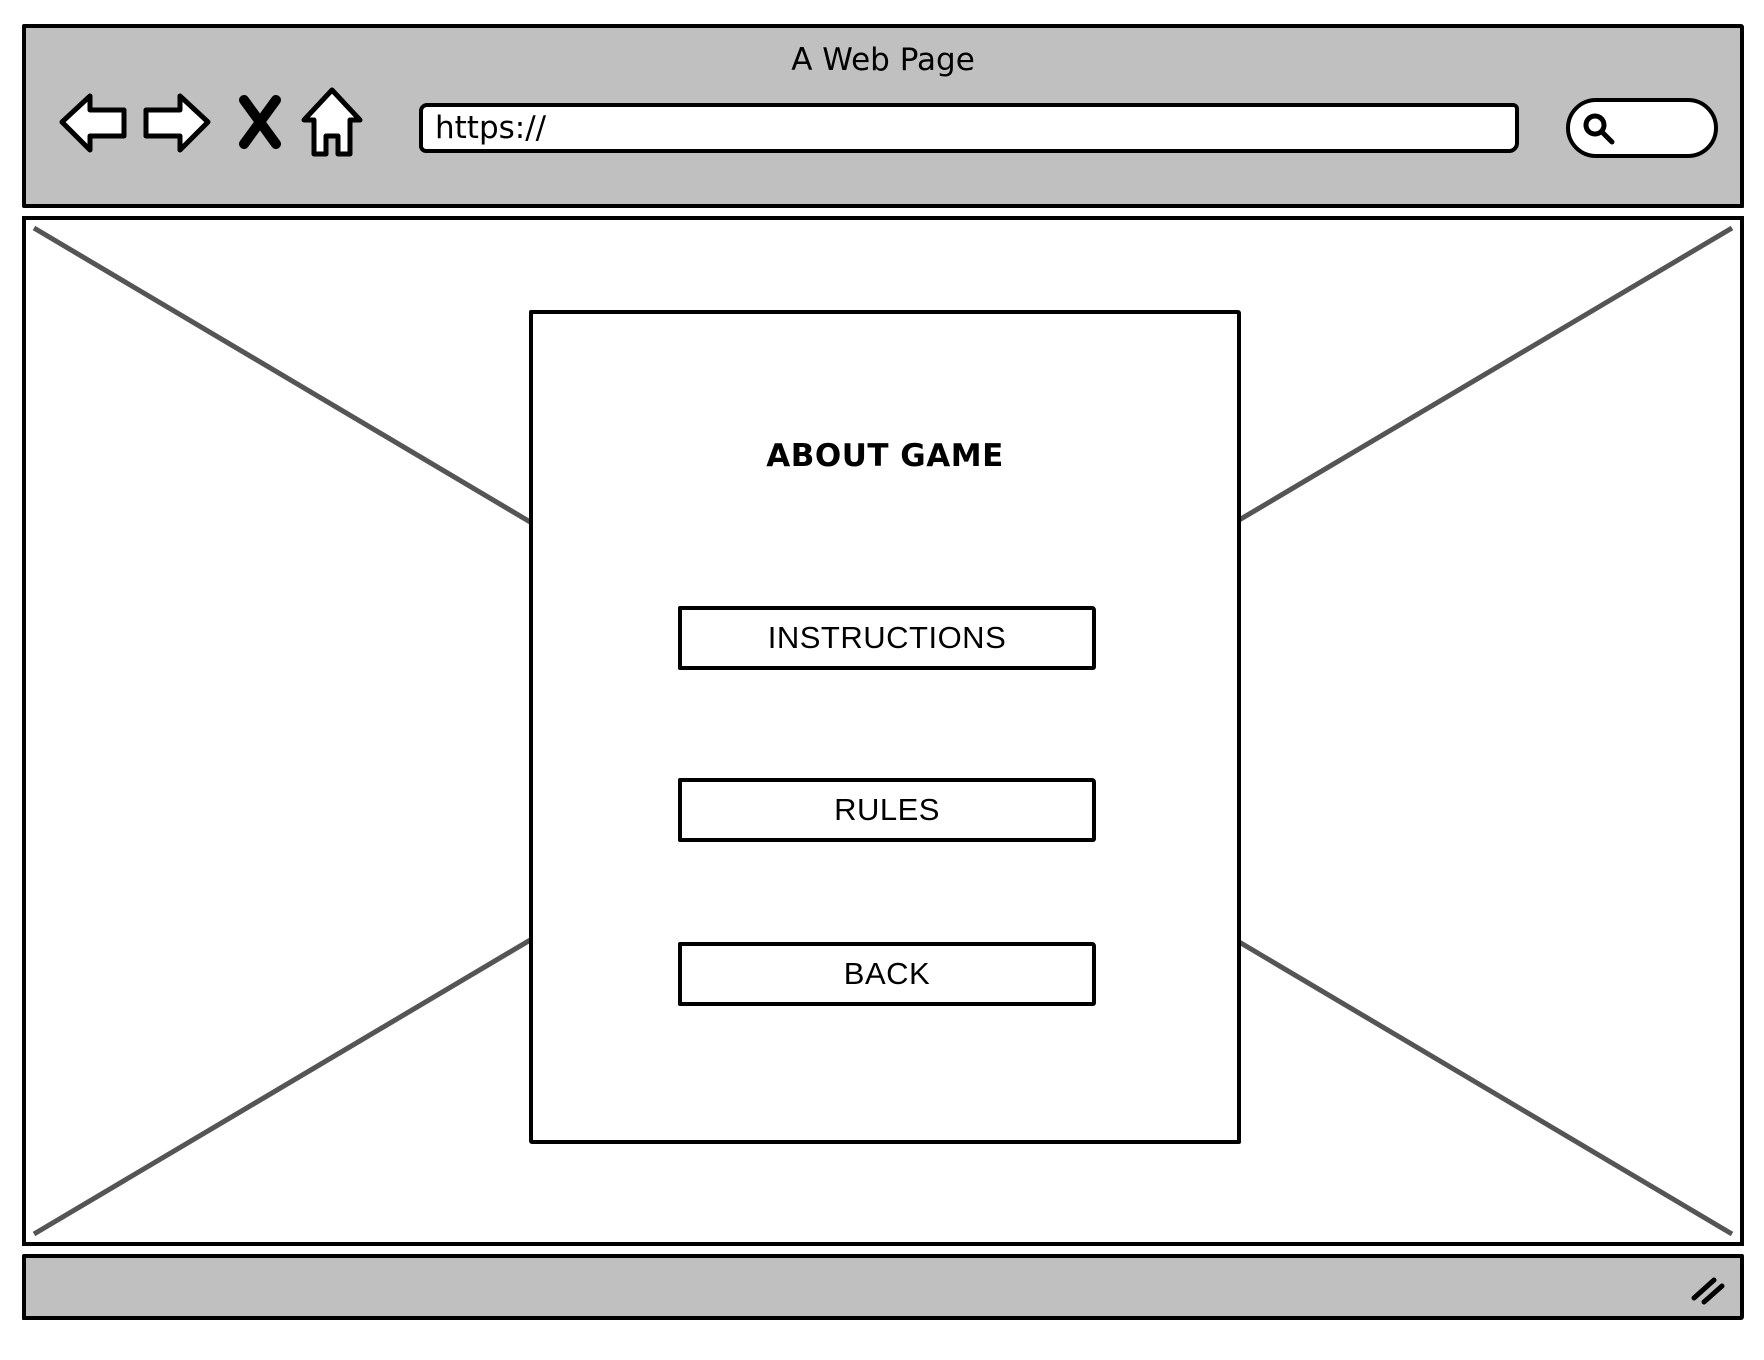  Describe the element at coordinates (969, 128) in the screenshot. I see `url-input: https://` at that location.